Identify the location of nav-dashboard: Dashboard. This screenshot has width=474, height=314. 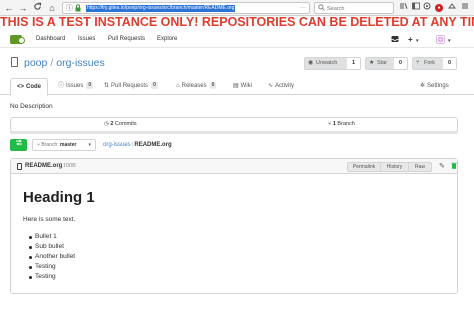
(50, 39).